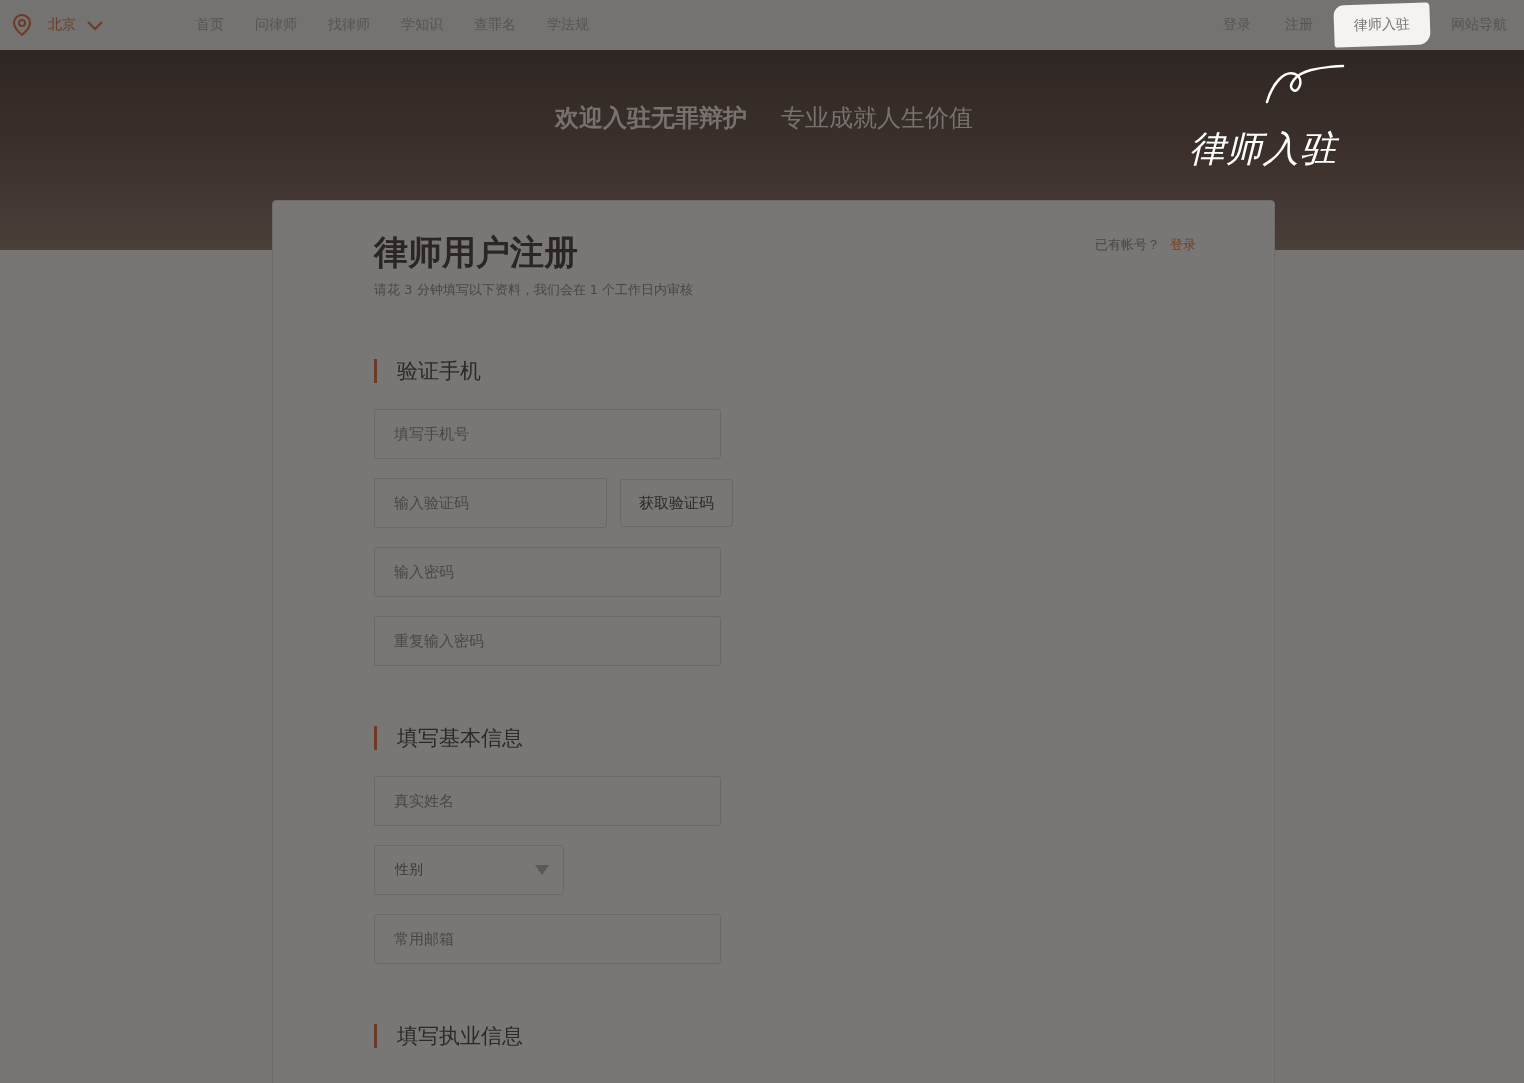 The height and width of the screenshot is (1083, 1524). Describe the element at coordinates (469, 870) in the screenshot. I see `gender-dropdown: 性别` at that location.